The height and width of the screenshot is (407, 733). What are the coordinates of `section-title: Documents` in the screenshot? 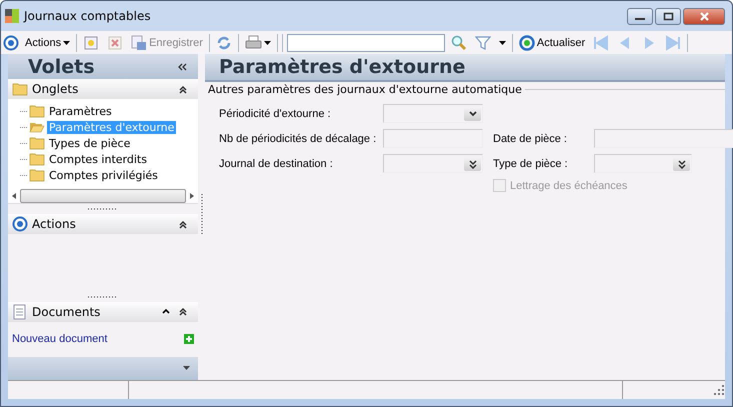 It's located at (67, 311).